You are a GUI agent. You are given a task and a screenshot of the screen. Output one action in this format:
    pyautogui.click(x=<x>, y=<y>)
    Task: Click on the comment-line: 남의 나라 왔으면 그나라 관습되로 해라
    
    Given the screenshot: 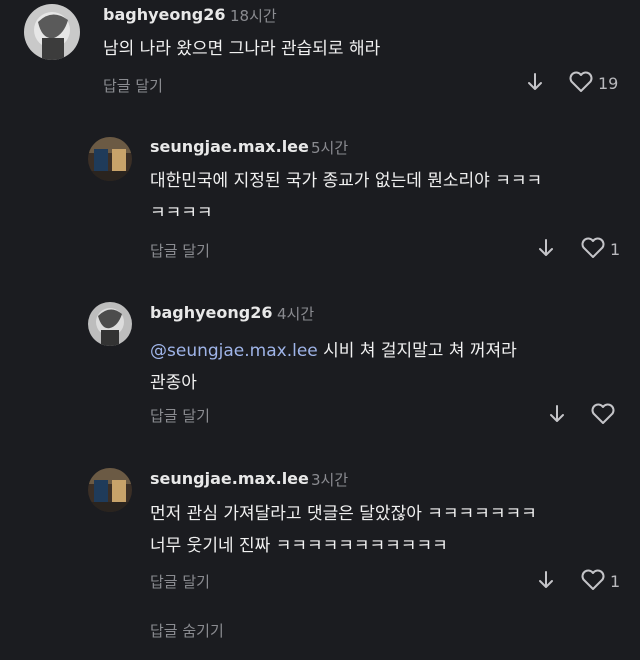 What is the action you would take?
    pyautogui.click(x=242, y=49)
    